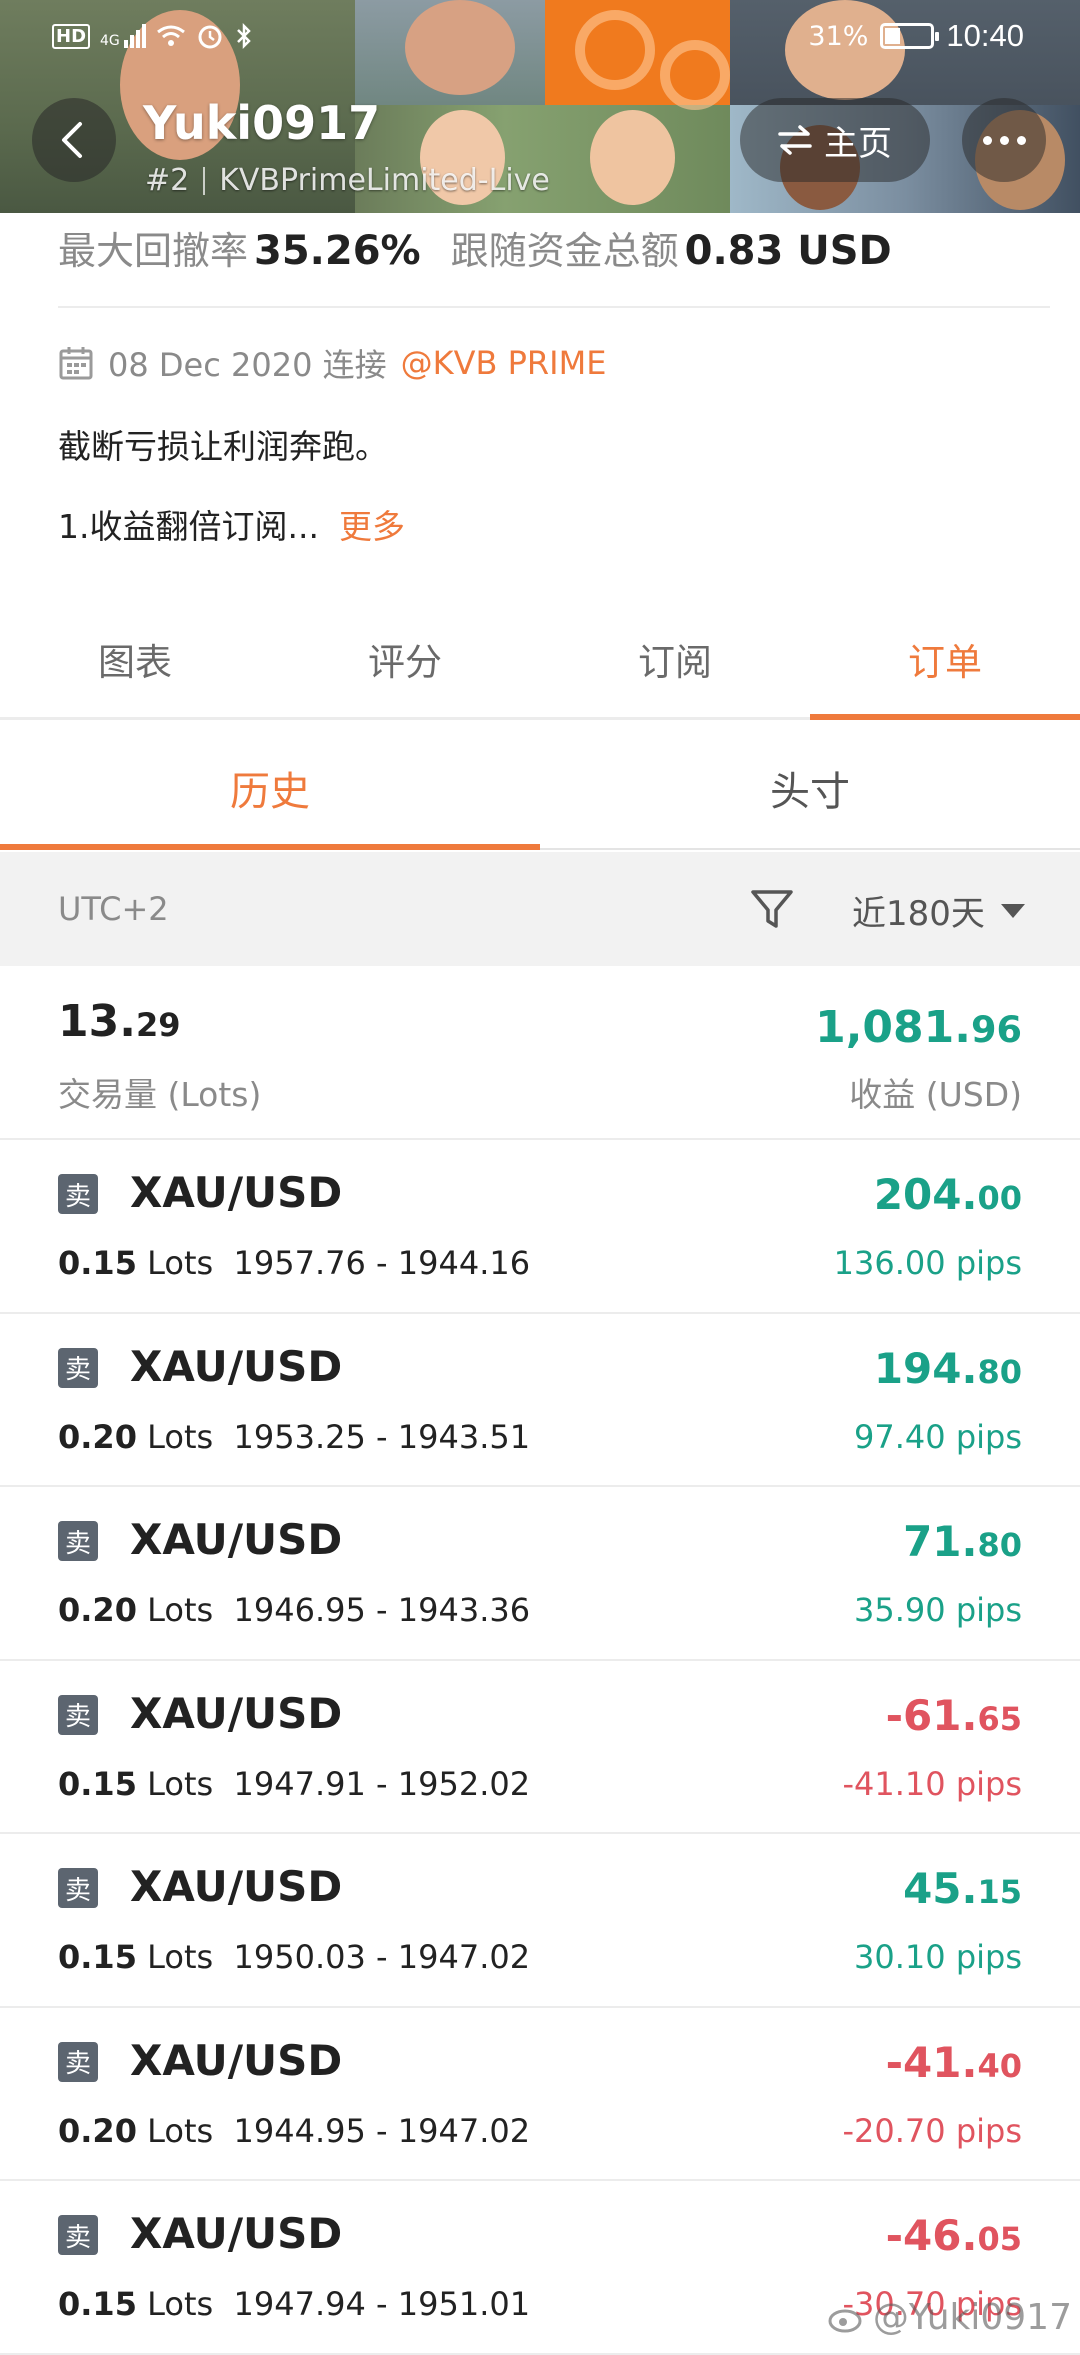 Image resolution: width=1080 pixels, height=2355 pixels. I want to click on weibo-logo-icon, so click(847, 2318).